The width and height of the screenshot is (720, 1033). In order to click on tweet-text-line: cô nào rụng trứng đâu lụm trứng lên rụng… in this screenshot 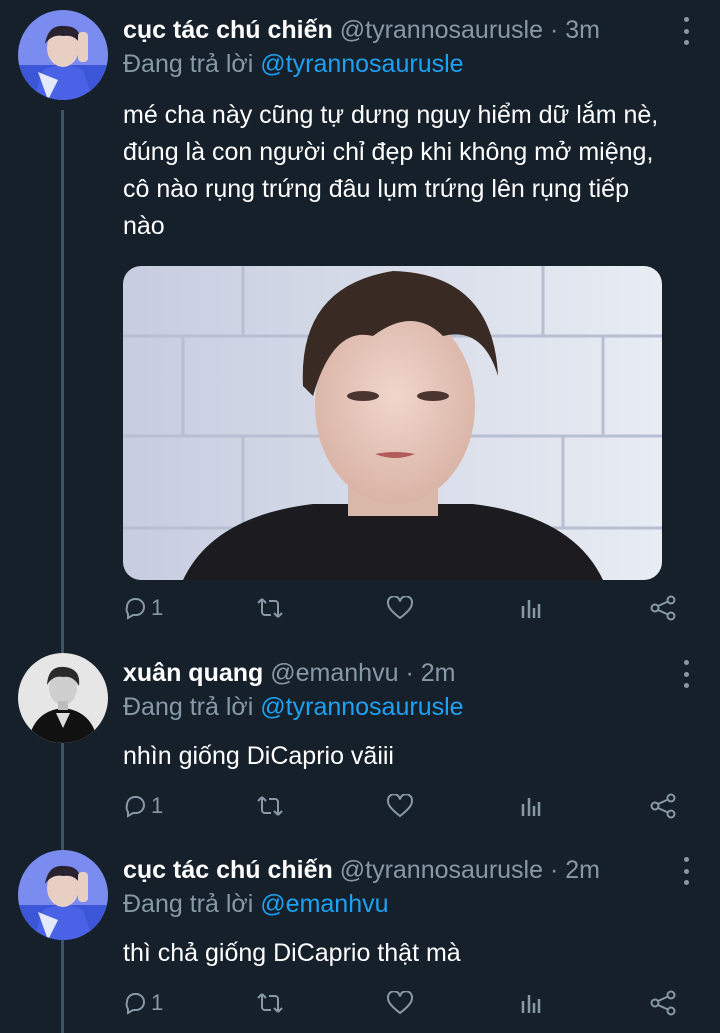, I will do `click(376, 189)`.